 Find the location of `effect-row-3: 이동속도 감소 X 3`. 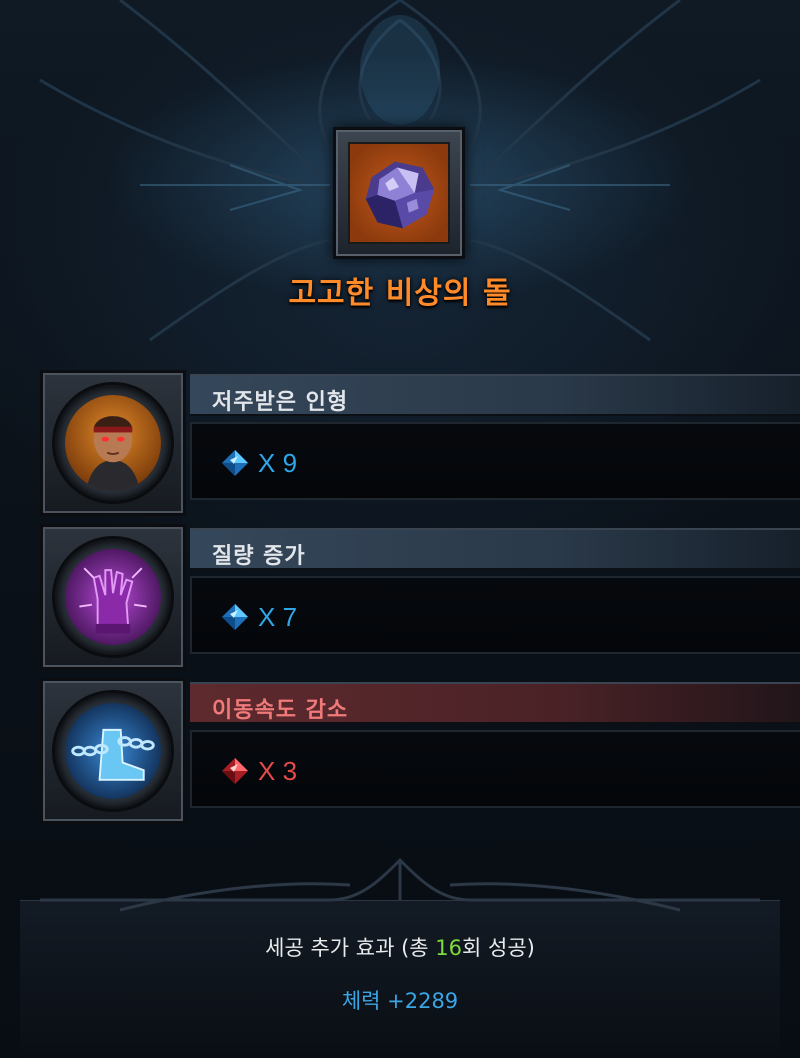

effect-row-3: 이동속도 감소 X 3 is located at coordinates (420, 751).